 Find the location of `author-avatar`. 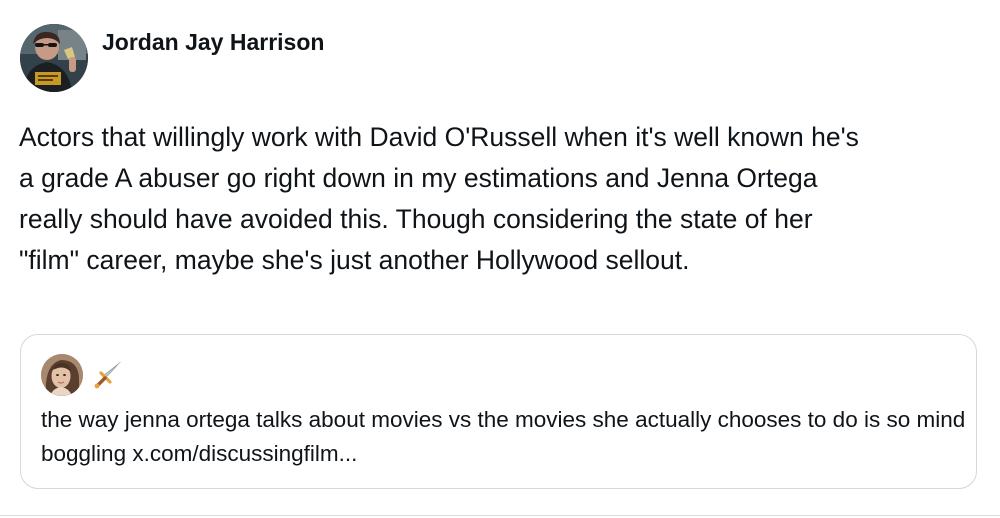

author-avatar is located at coordinates (54, 58).